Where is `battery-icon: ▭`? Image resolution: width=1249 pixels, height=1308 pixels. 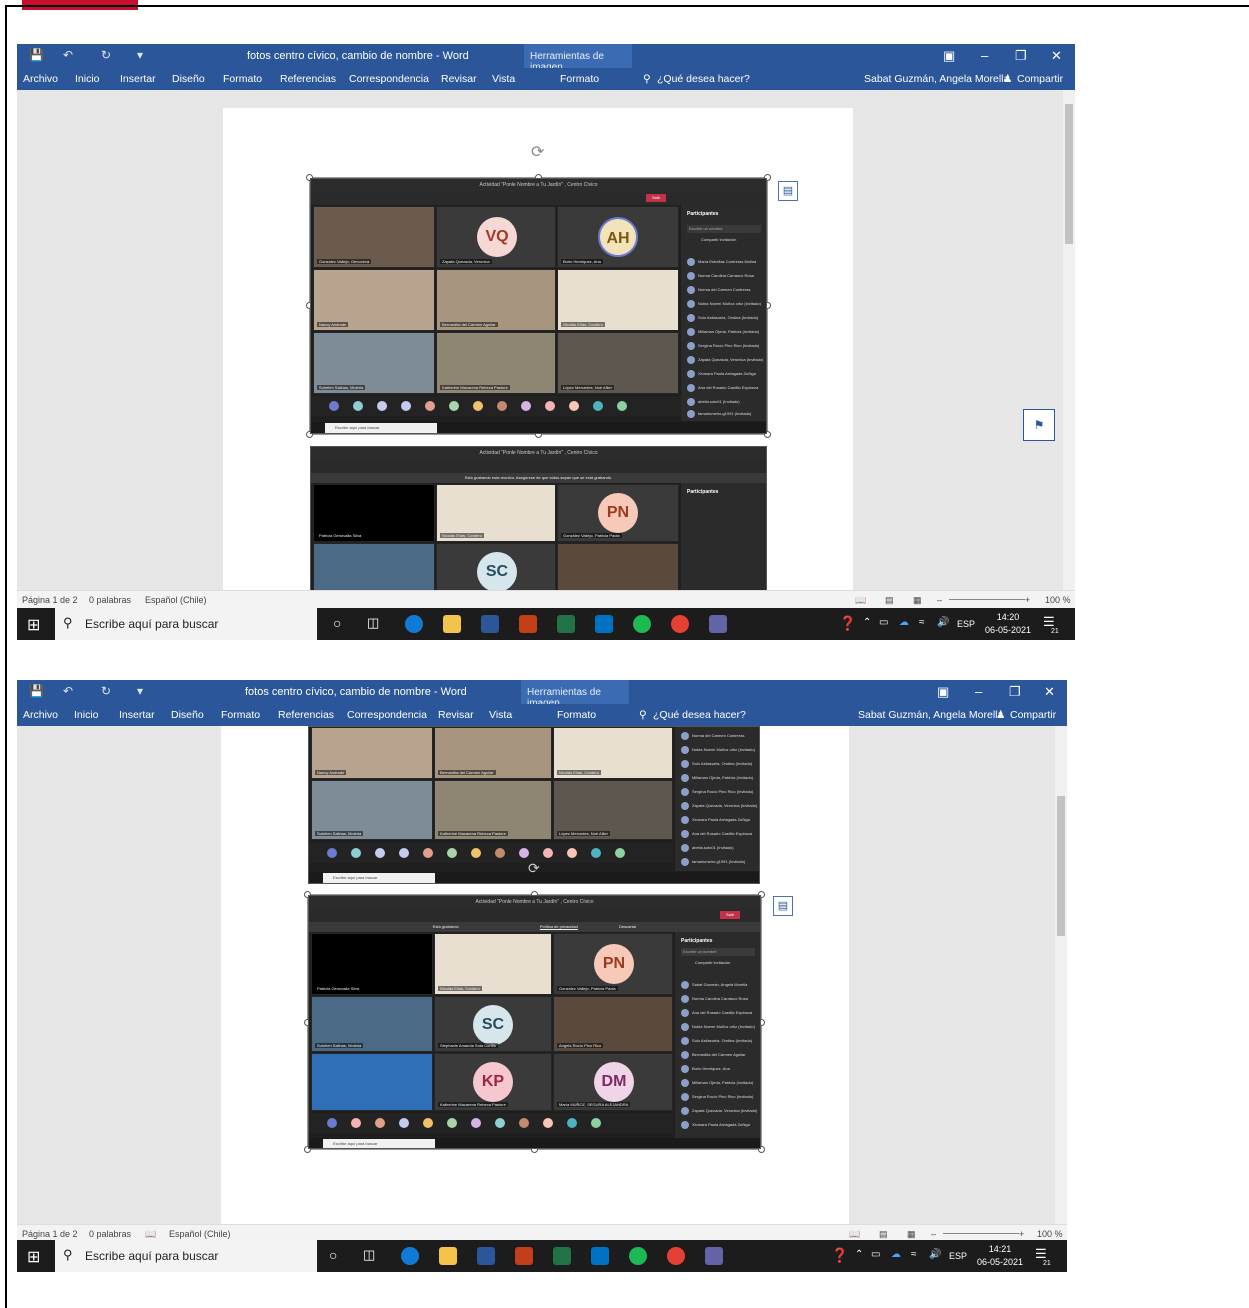
battery-icon: ▭ is located at coordinates (875, 1254).